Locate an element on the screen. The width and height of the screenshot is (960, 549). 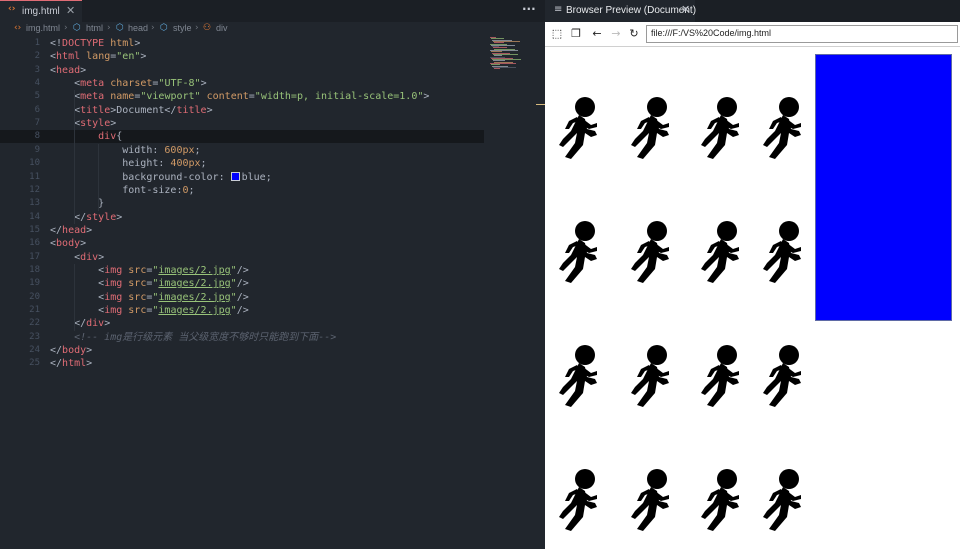
line-number: 2 is located at coordinates (37, 56).